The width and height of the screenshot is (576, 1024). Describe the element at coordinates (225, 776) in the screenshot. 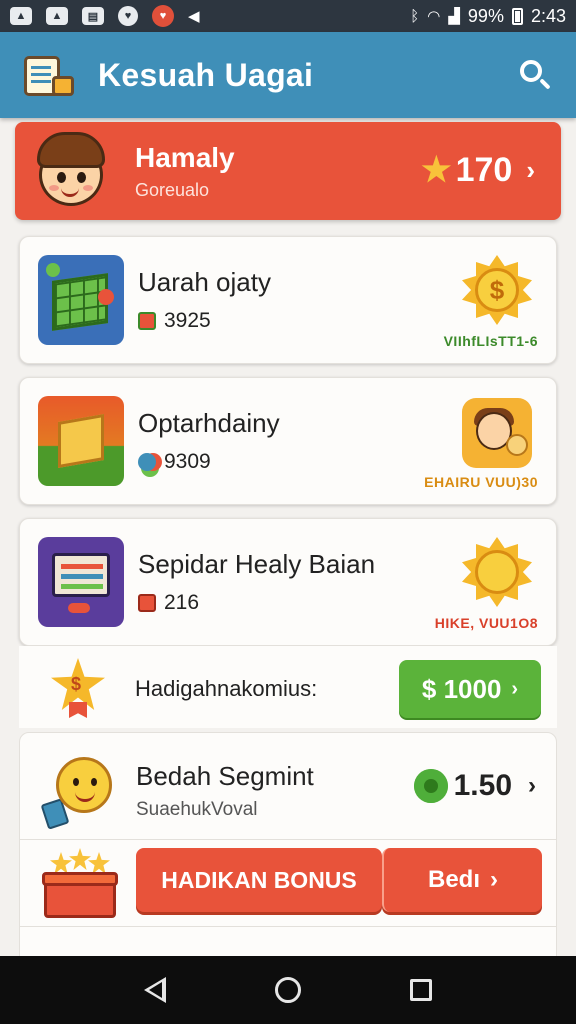

I see `segment-title: Bedah Segmint` at that location.